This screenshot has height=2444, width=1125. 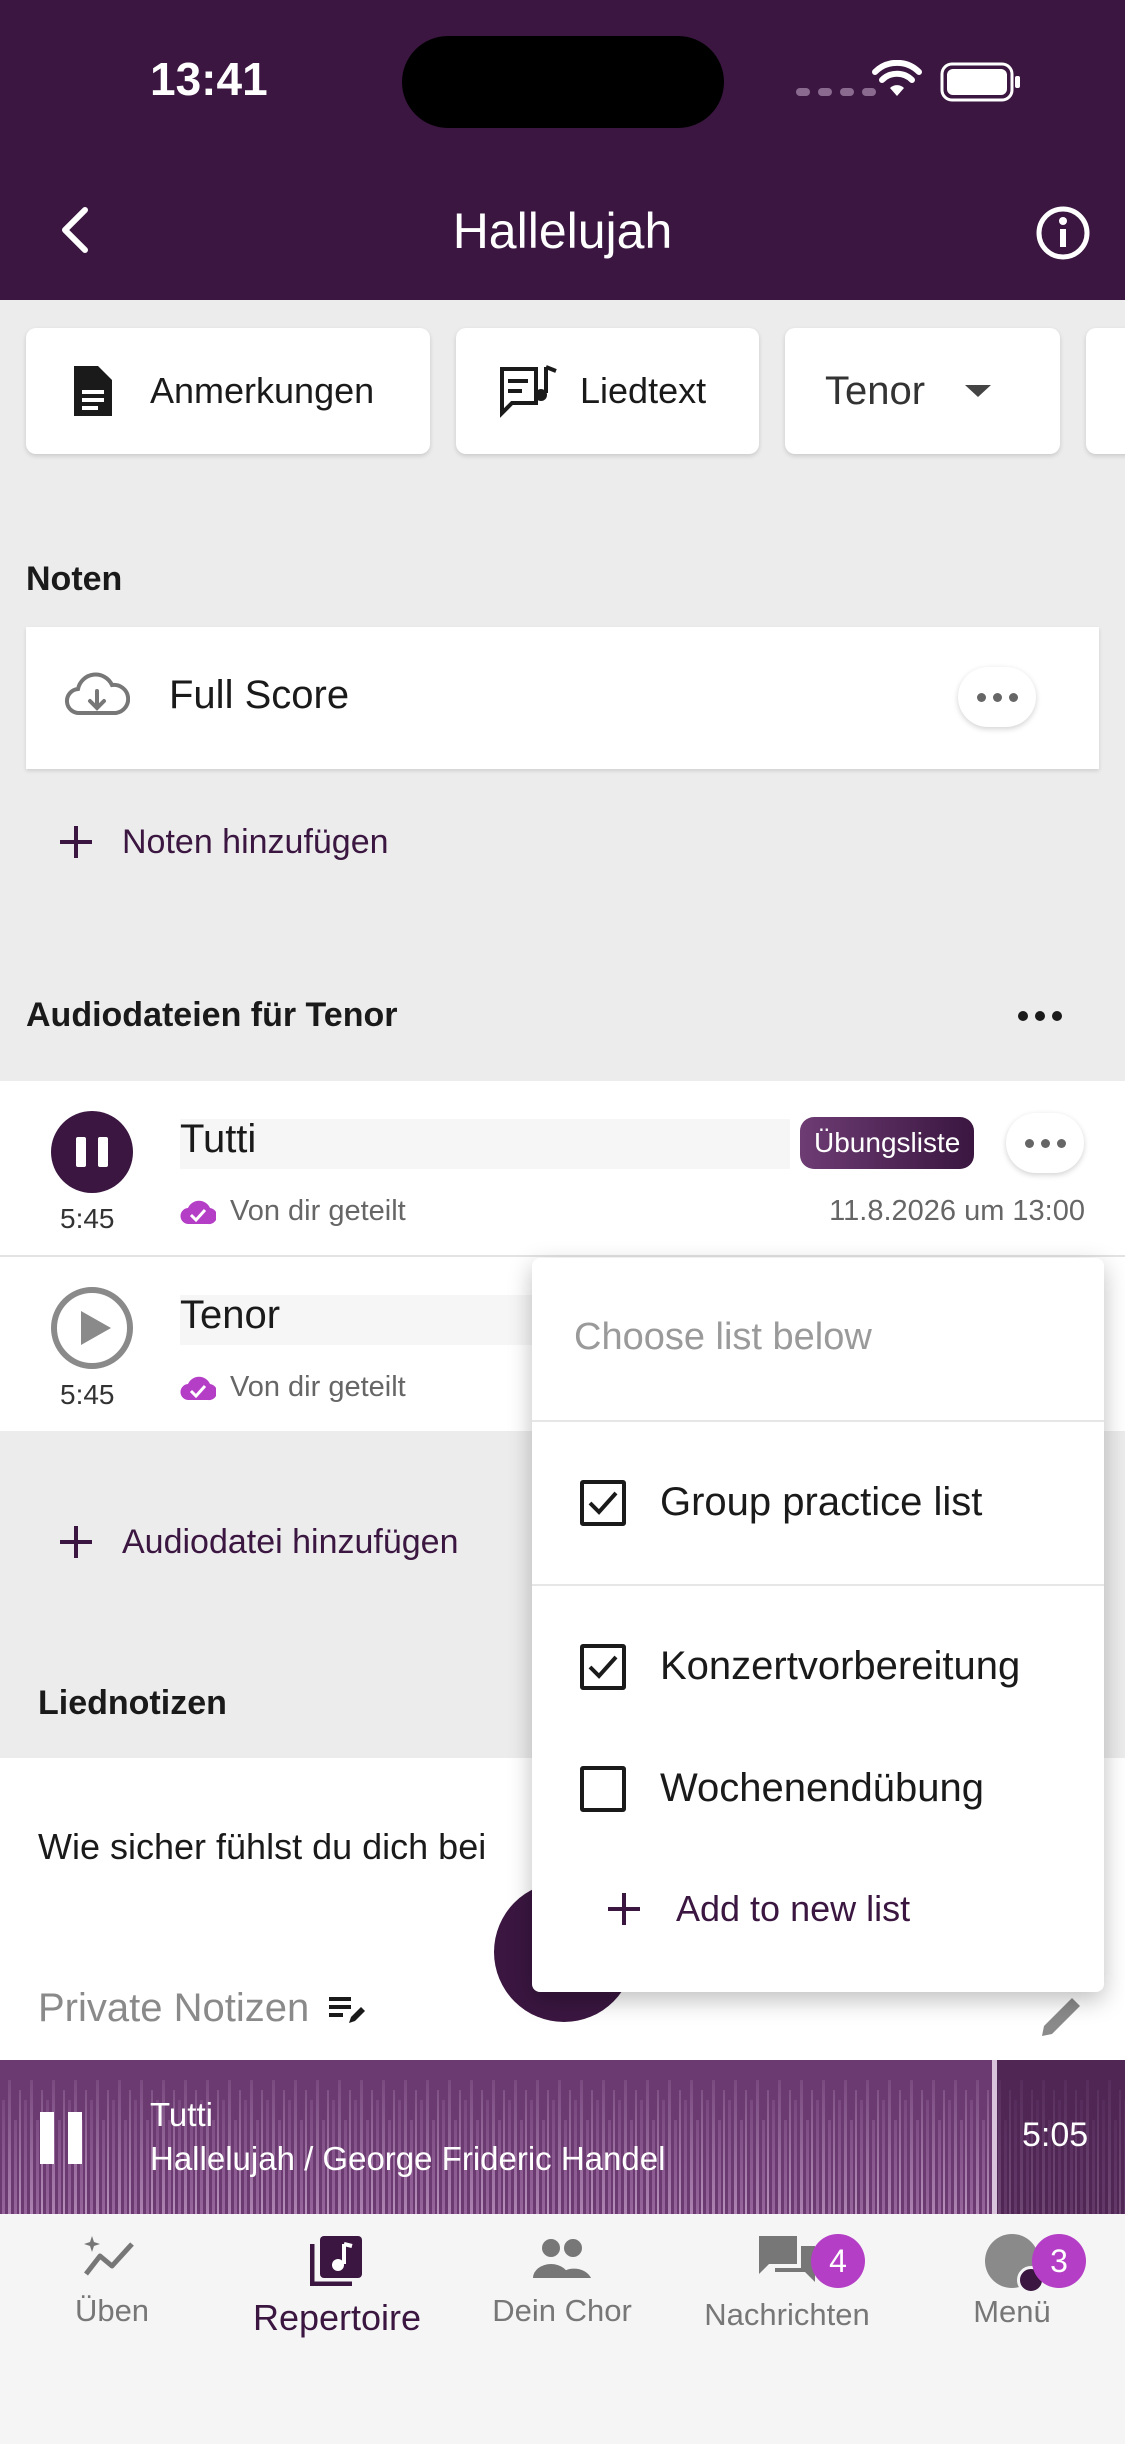 What do you see at coordinates (112, 2310) in the screenshot?
I see `tab-label: Üben` at bounding box center [112, 2310].